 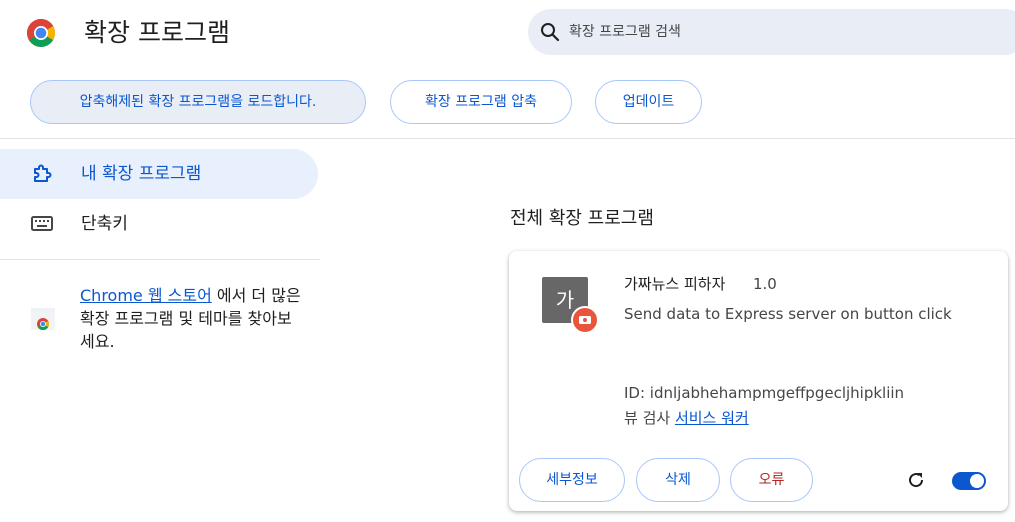 I want to click on reload-icon, so click(x=916, y=480).